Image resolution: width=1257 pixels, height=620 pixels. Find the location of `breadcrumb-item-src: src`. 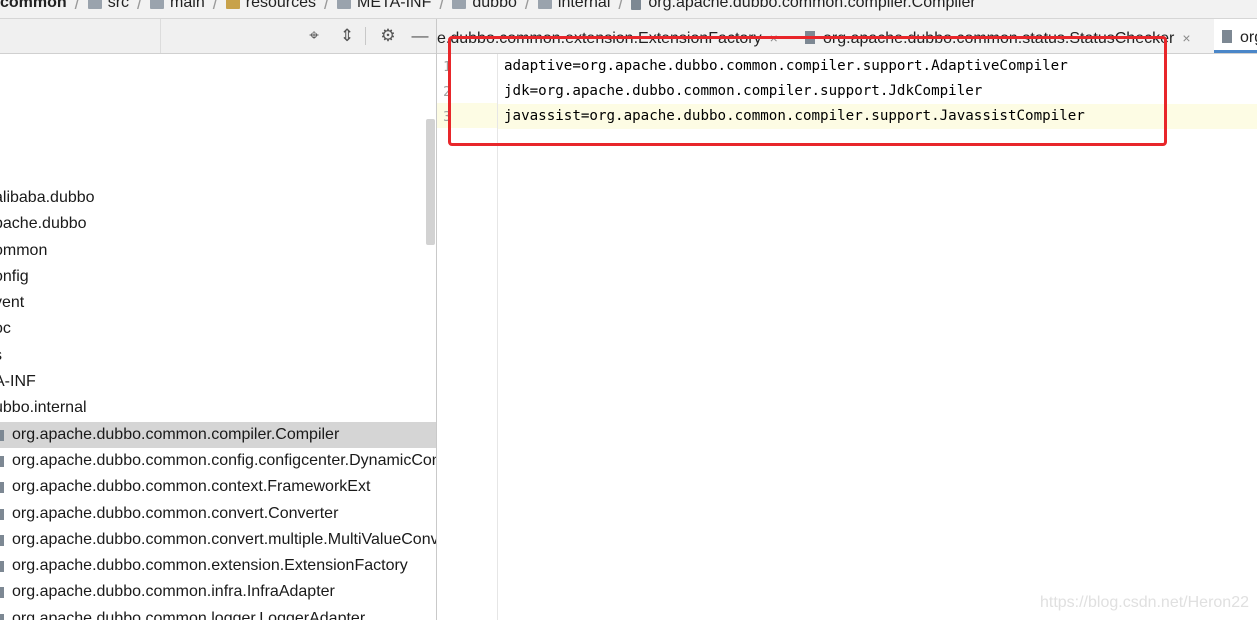

breadcrumb-item-src: src is located at coordinates (108, 6).